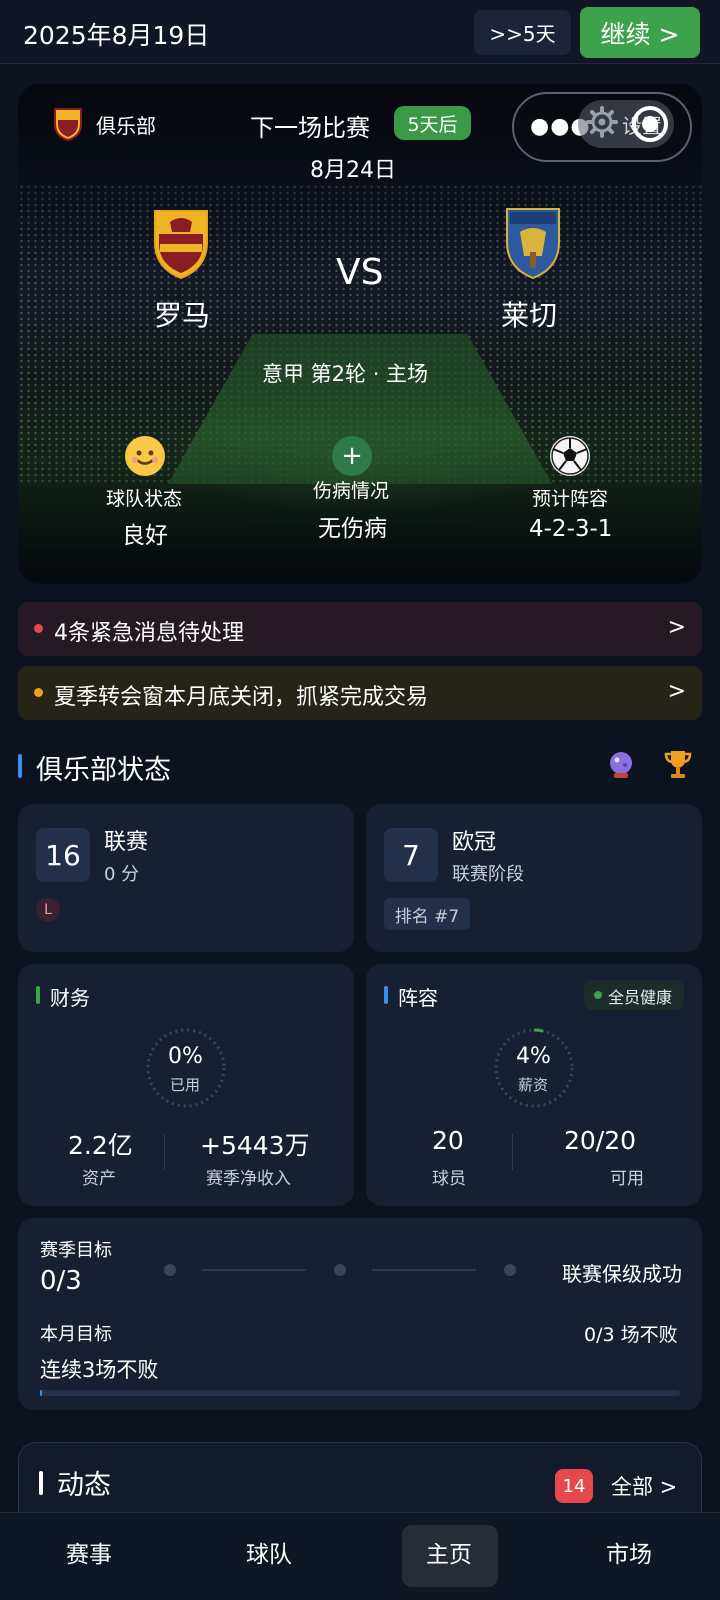 The width and height of the screenshot is (720, 1600). What do you see at coordinates (353, 170) in the screenshot?
I see `match-date: 8月24日` at bounding box center [353, 170].